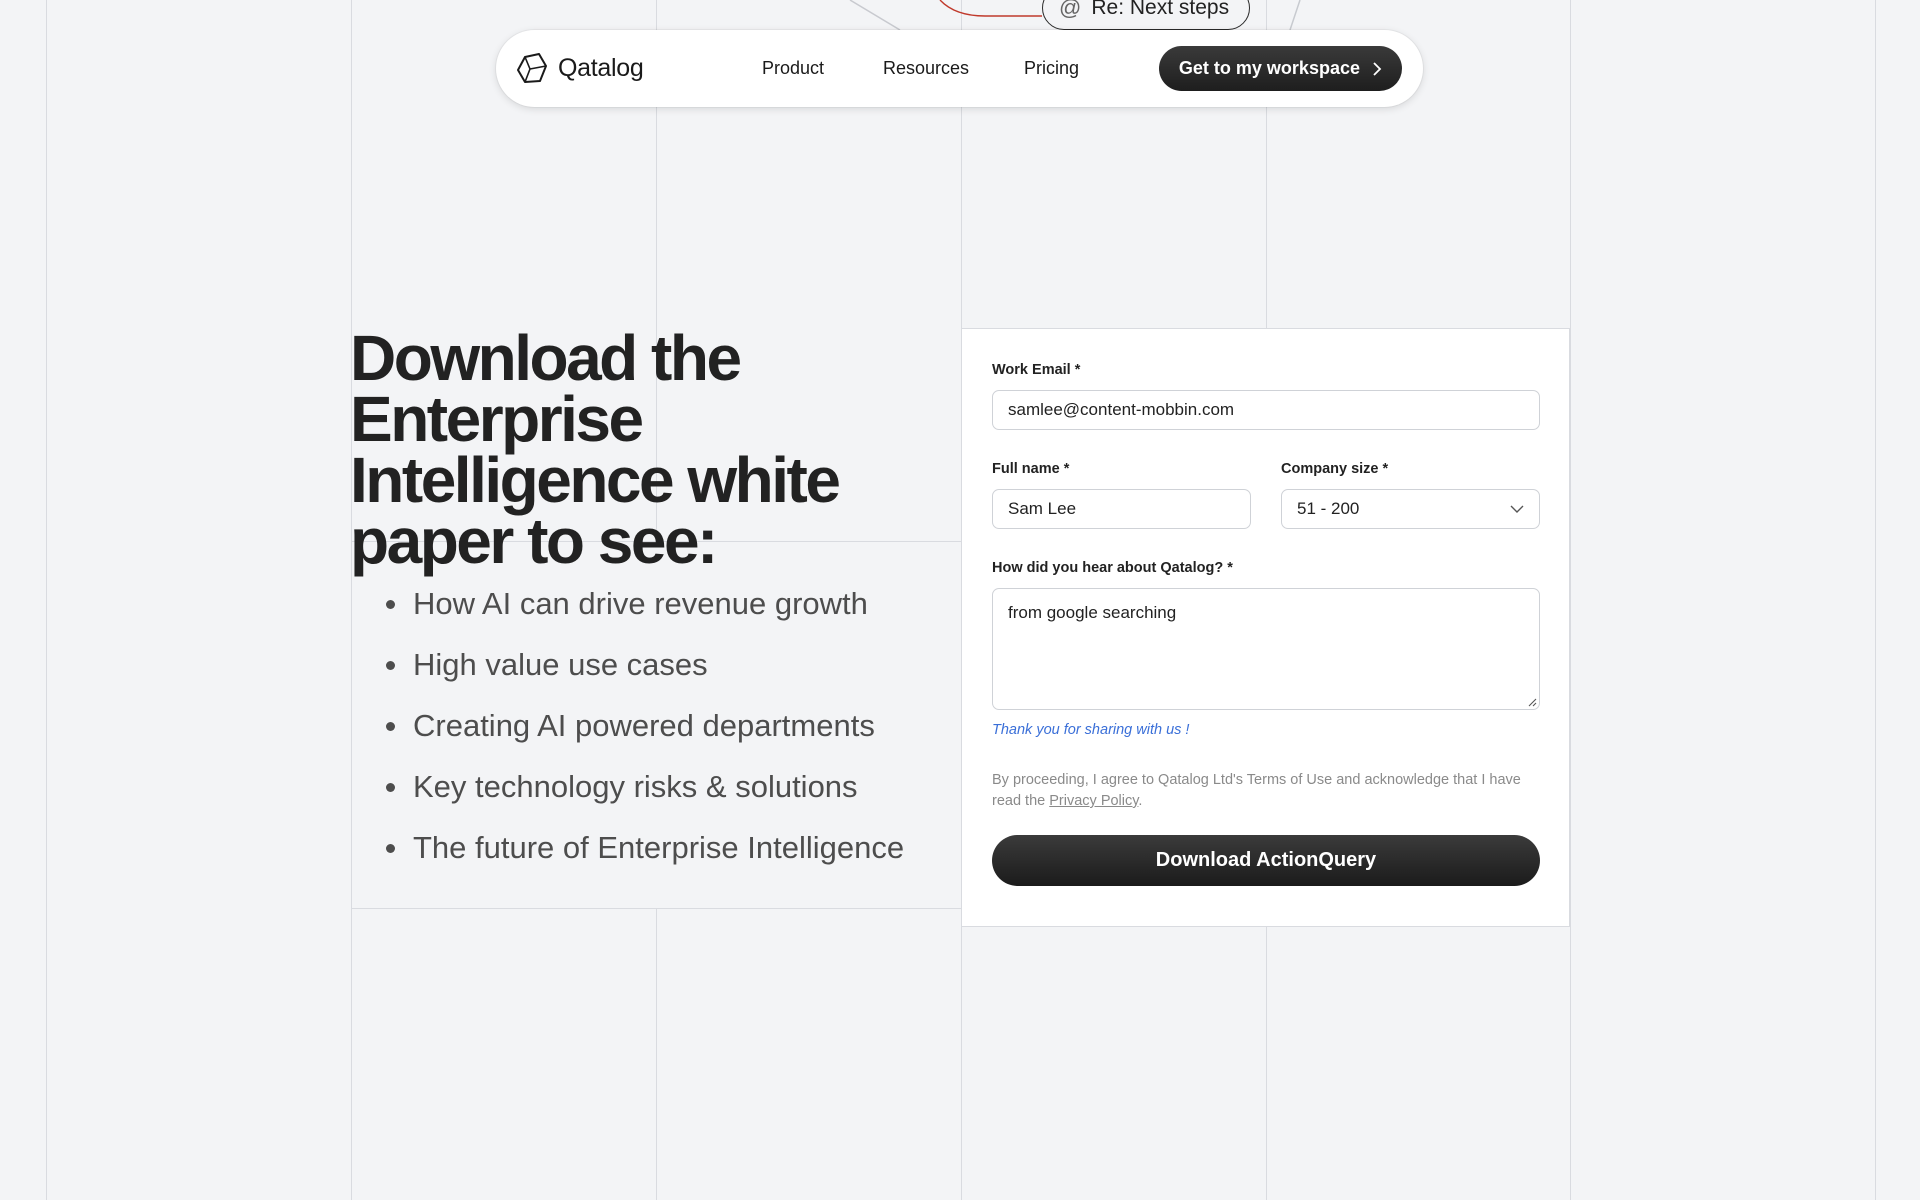  Describe the element at coordinates (1093, 801) in the screenshot. I see `privacy-policy-link: Privacy Policy` at that location.